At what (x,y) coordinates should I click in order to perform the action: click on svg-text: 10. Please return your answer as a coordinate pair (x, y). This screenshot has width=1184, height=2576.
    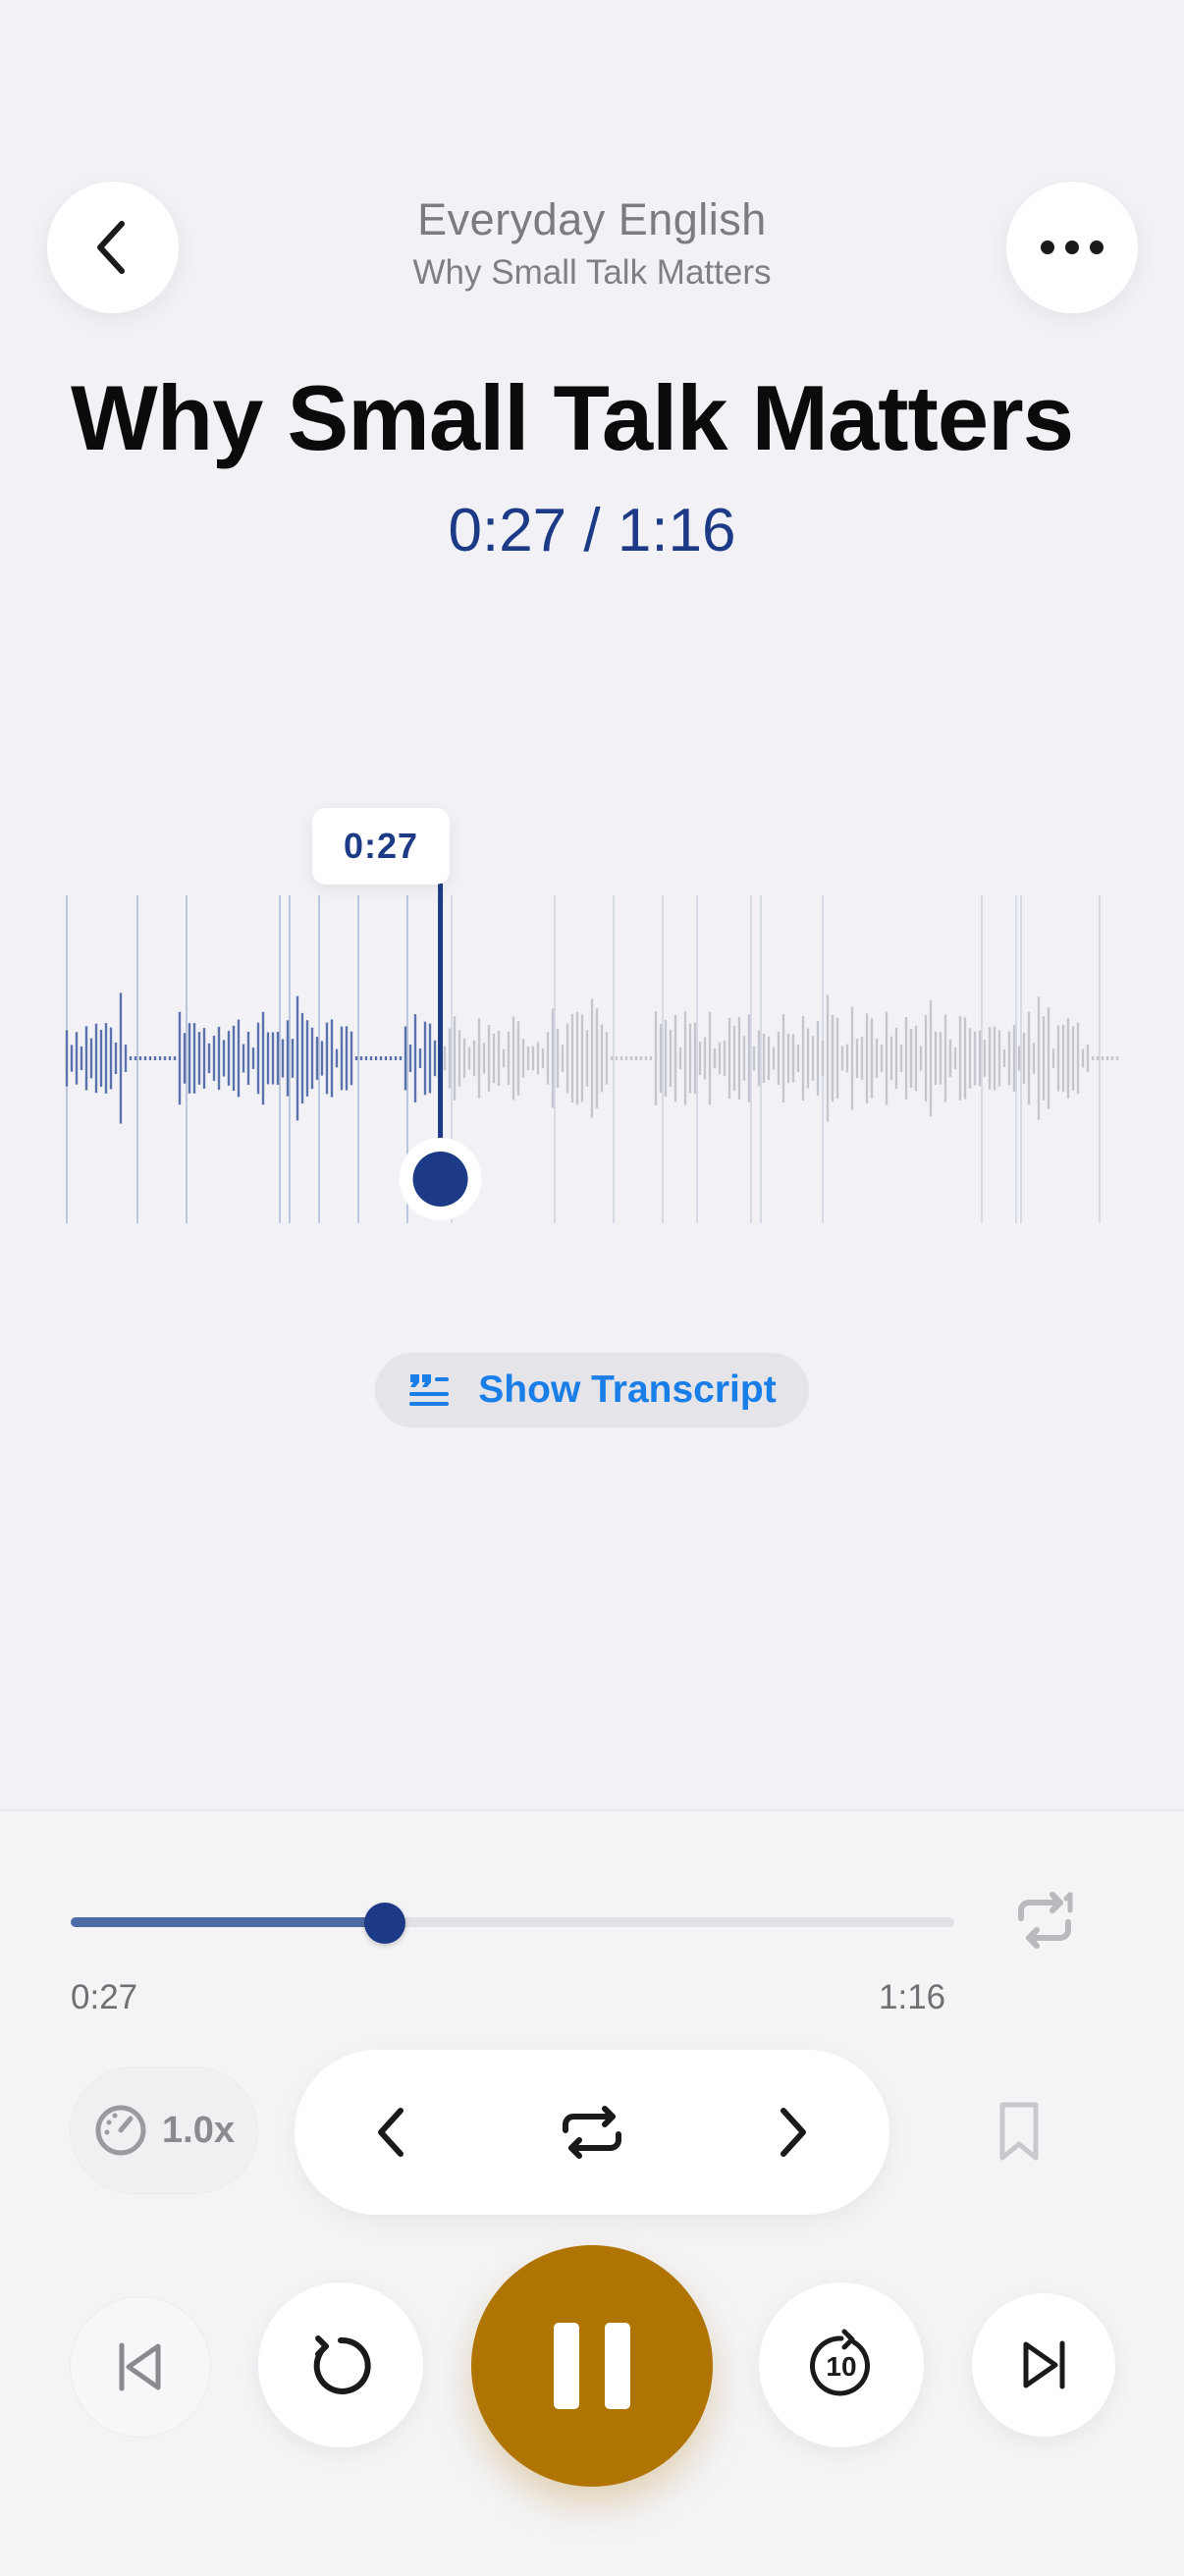
    Looking at the image, I should click on (841, 2366).